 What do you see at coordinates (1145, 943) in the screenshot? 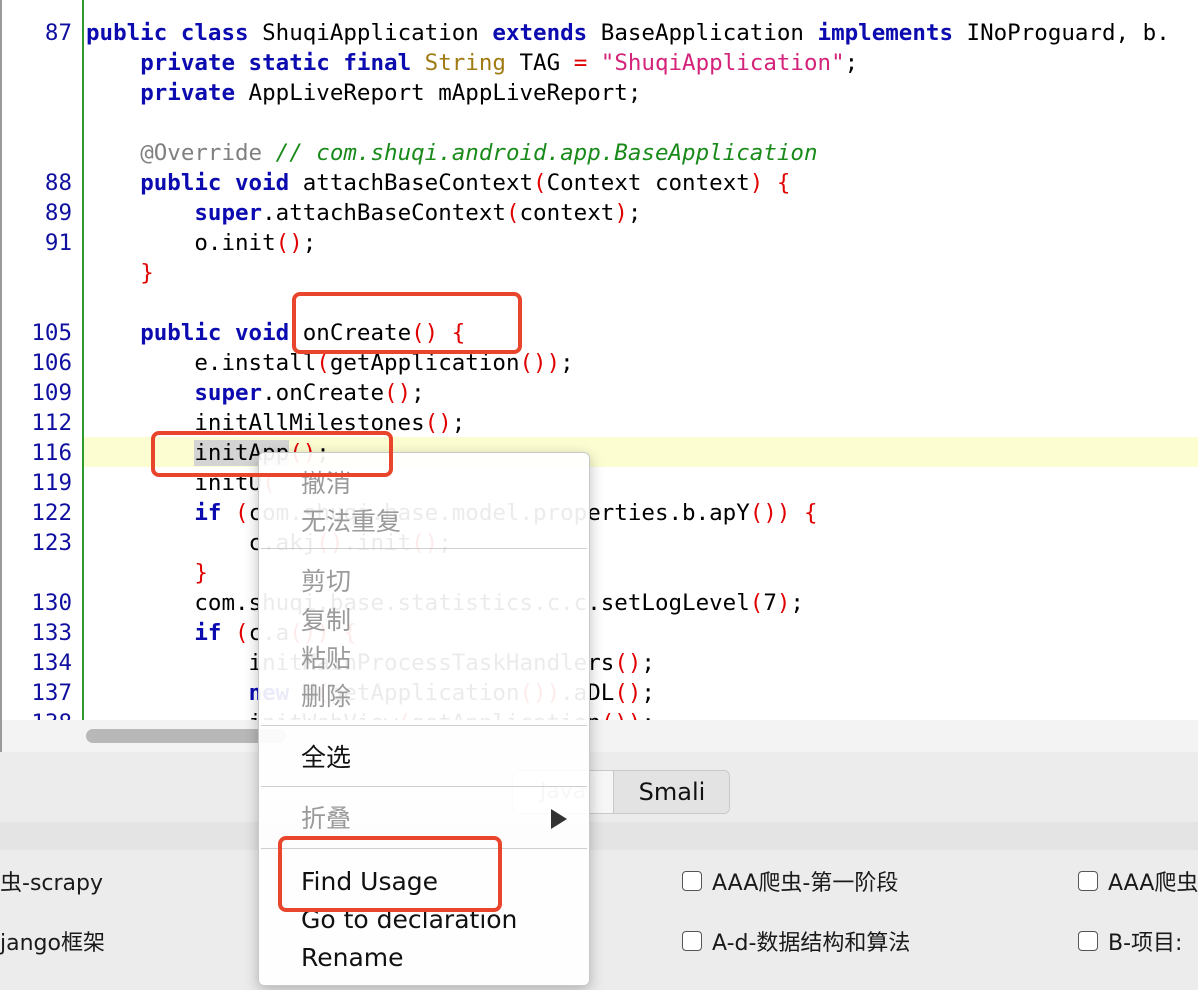
I see `bookmark-label: B-项目:` at bounding box center [1145, 943].